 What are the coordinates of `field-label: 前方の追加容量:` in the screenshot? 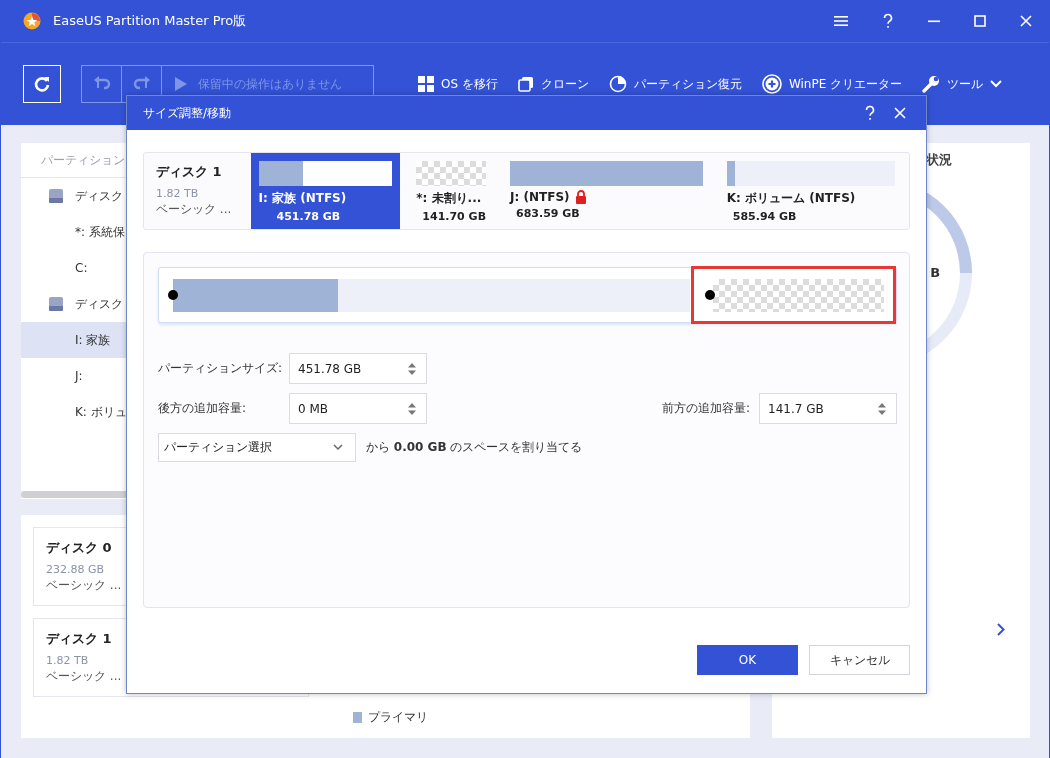 It's located at (705, 408).